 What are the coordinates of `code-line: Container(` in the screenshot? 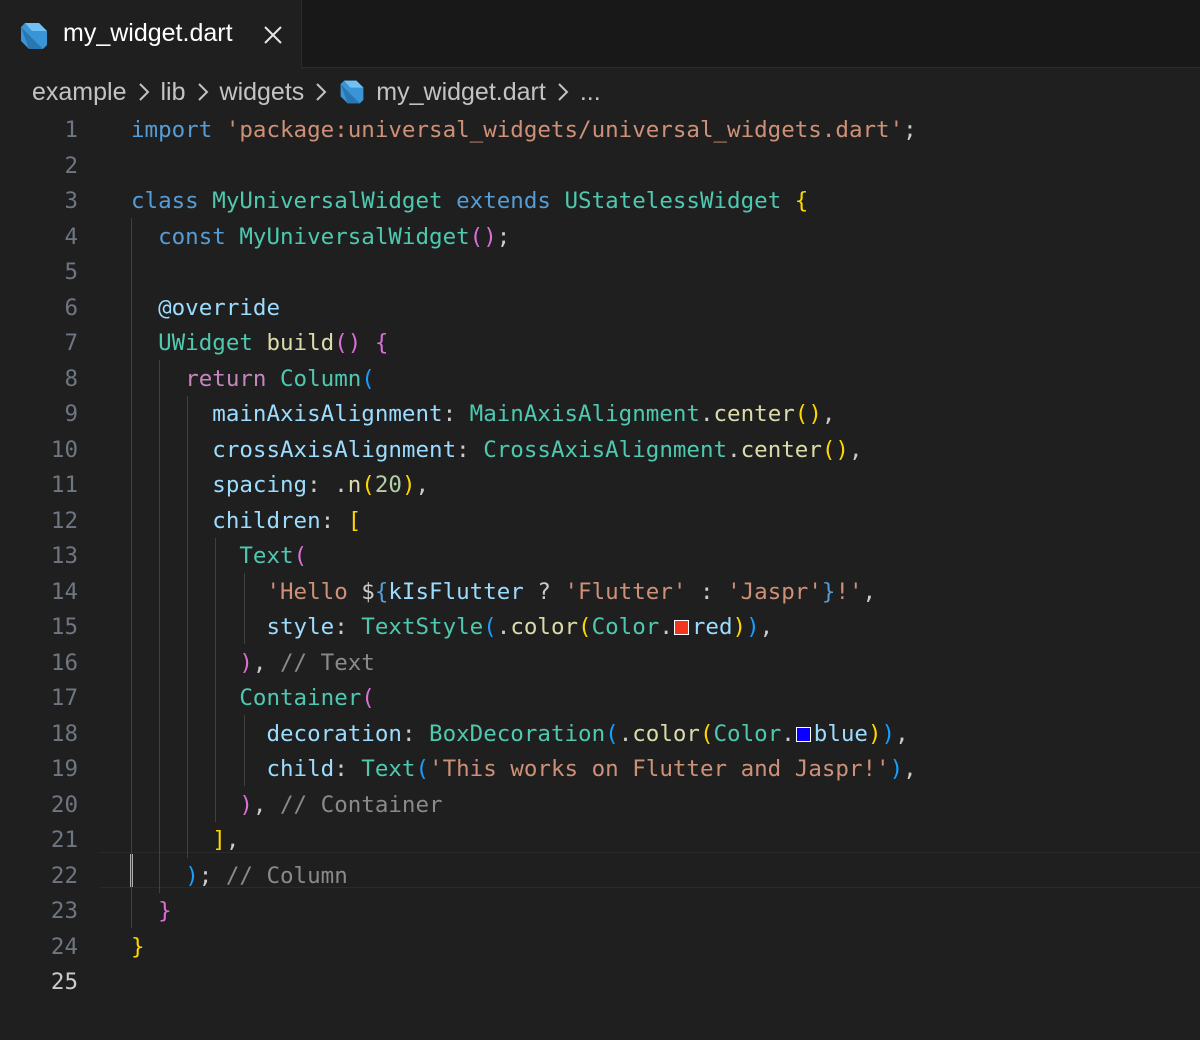 It's located at (252, 699).